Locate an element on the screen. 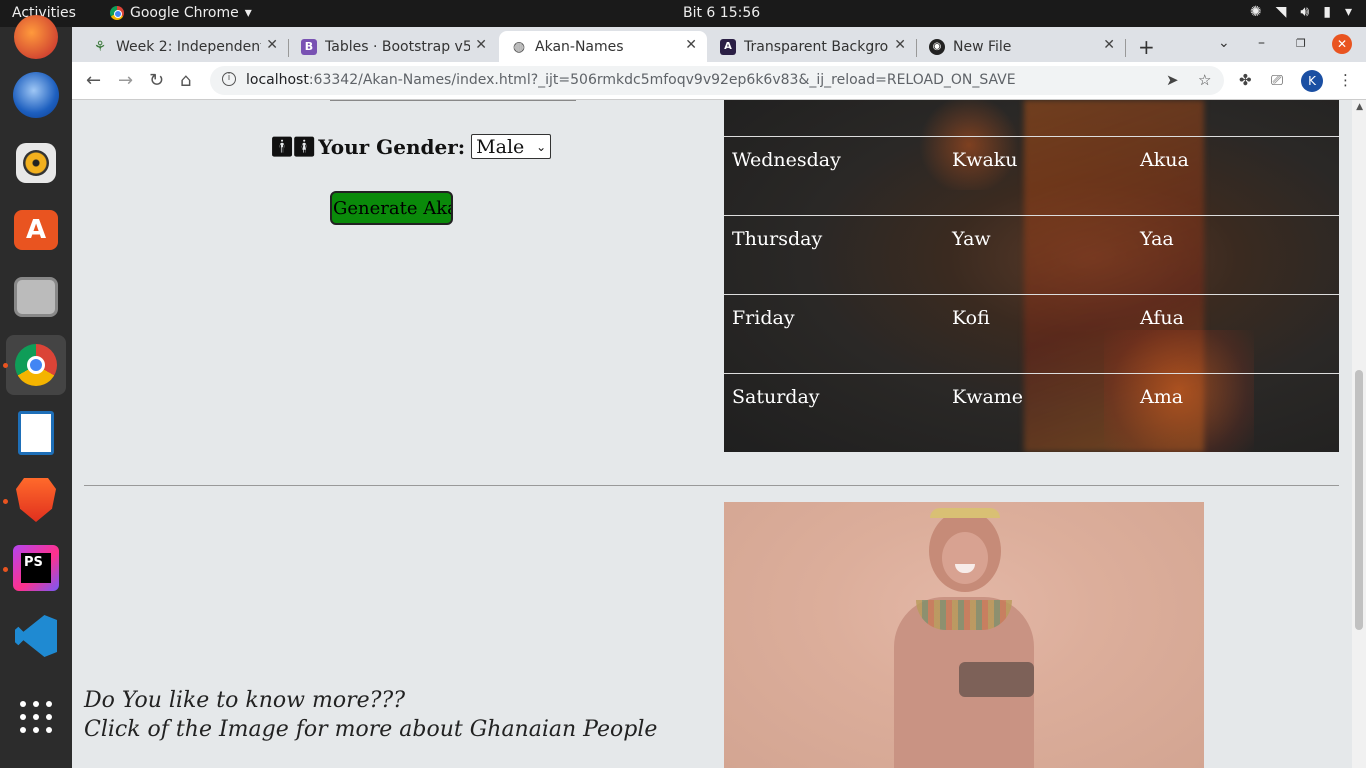  table-row: Wednesday Kwaku Akua is located at coordinates (1031, 175).